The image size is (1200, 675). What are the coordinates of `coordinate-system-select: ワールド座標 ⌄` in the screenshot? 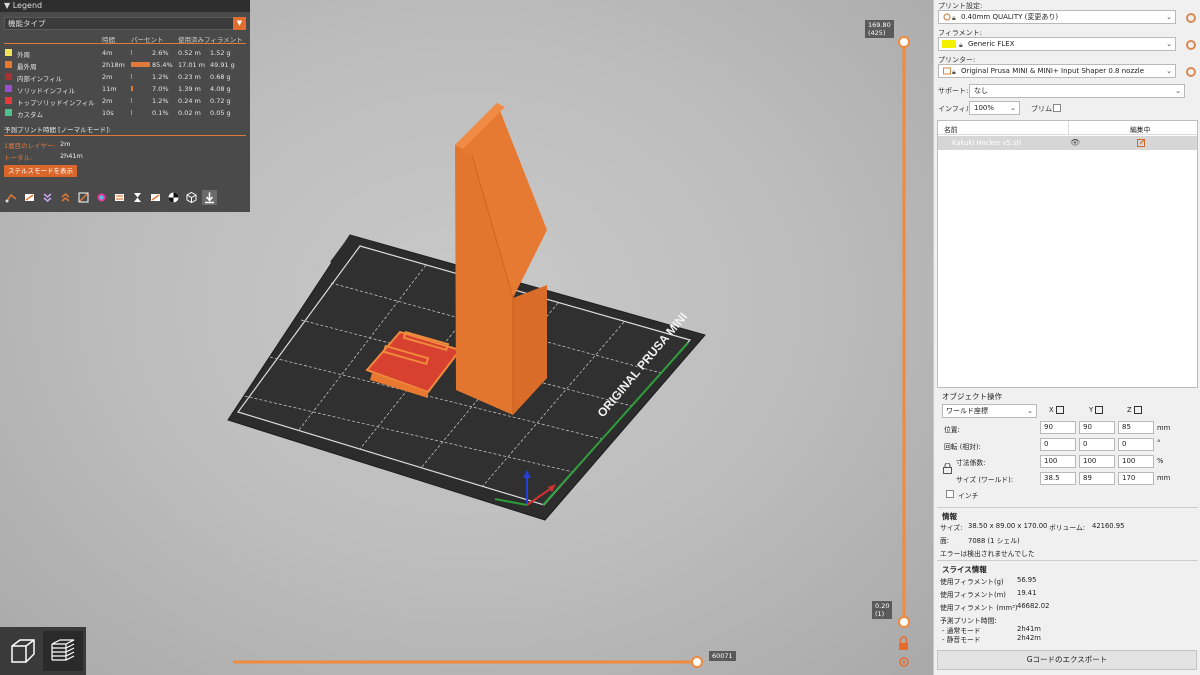 It's located at (989, 411).